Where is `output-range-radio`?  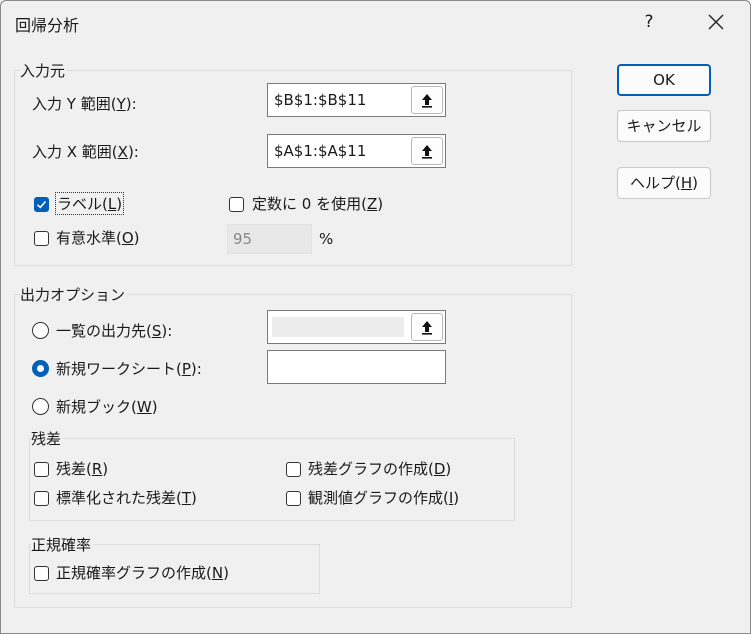 output-range-radio is located at coordinates (40, 330).